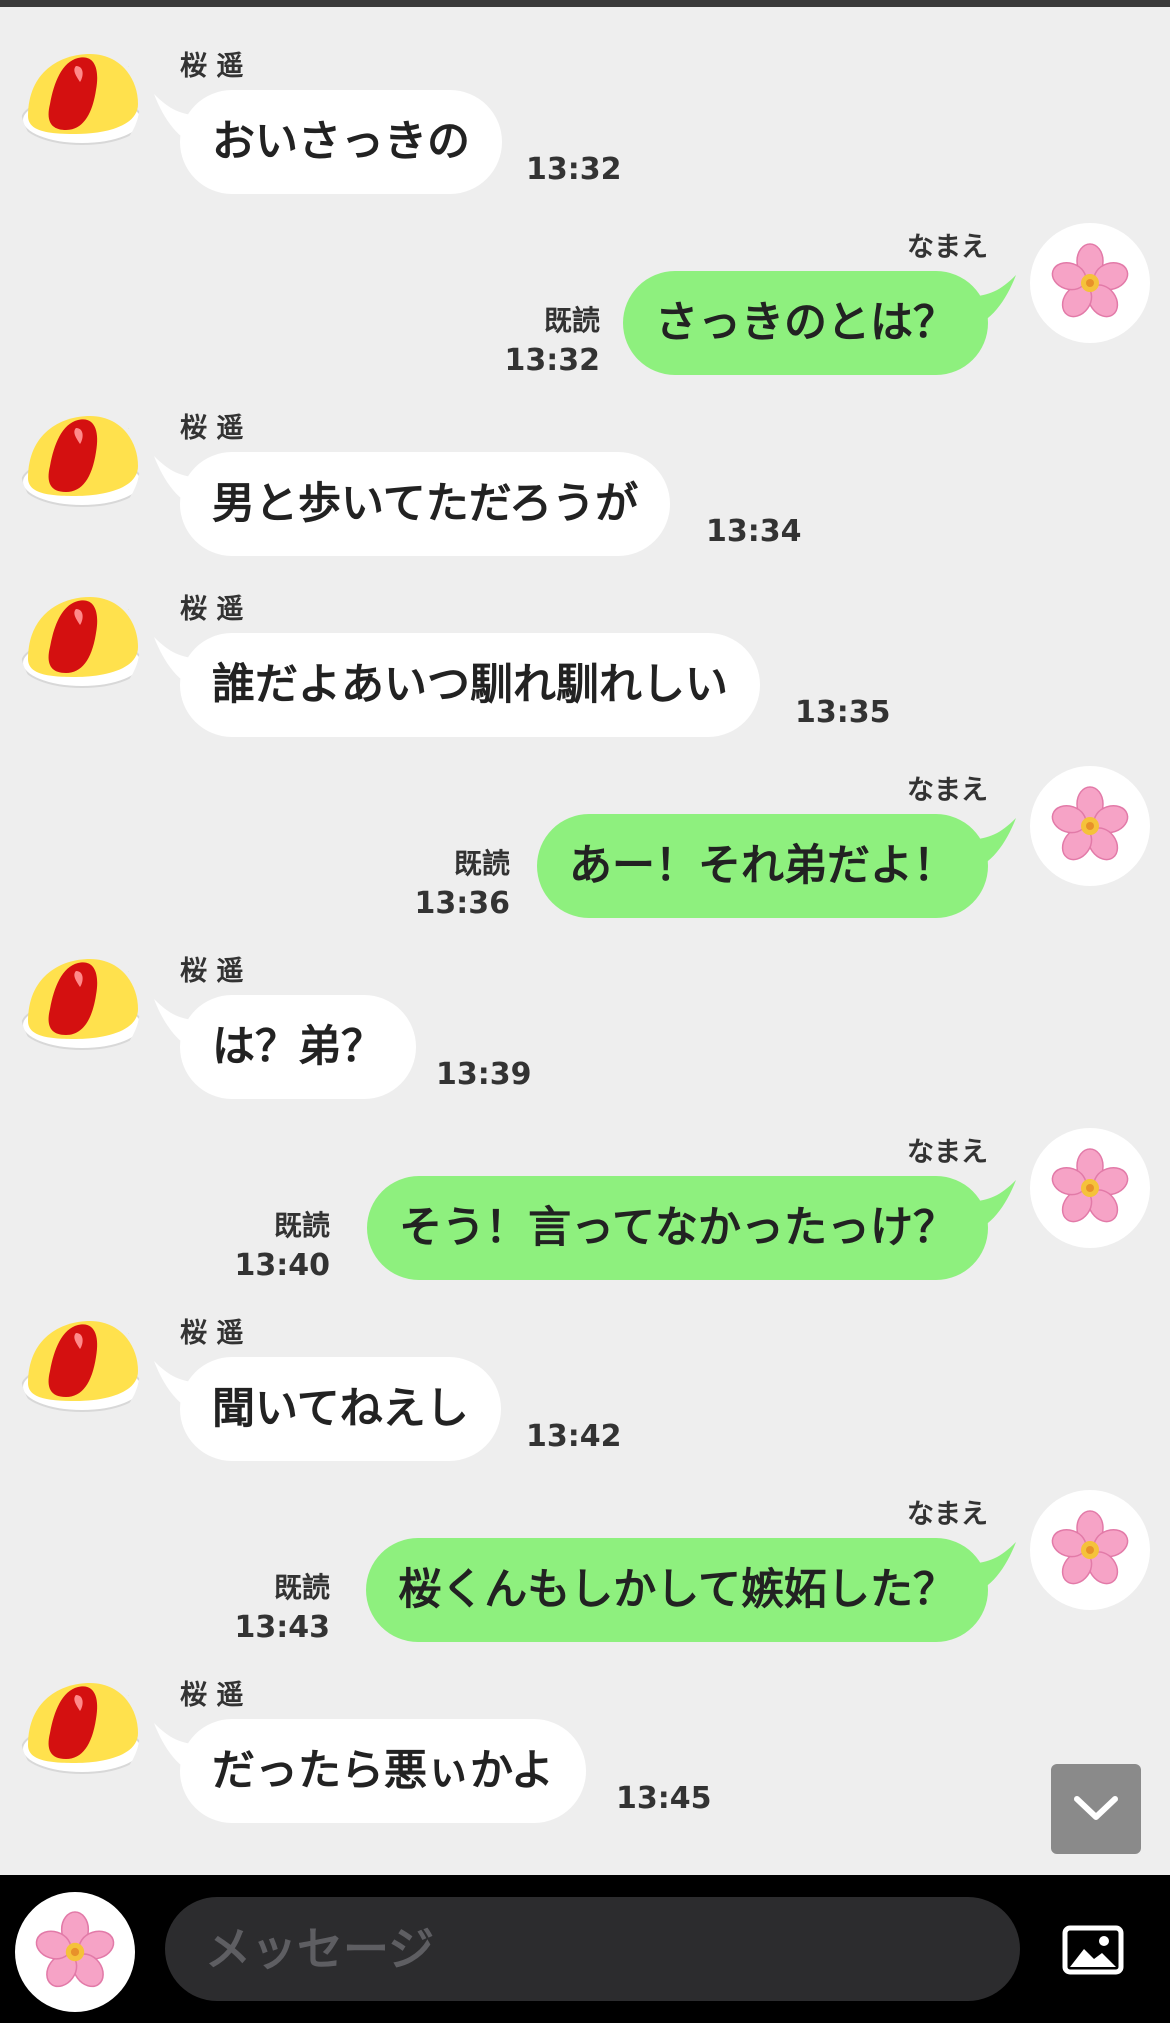 This screenshot has width=1170, height=2023. I want to click on message-bubble: あー！それ弟だよ！, so click(762, 866).